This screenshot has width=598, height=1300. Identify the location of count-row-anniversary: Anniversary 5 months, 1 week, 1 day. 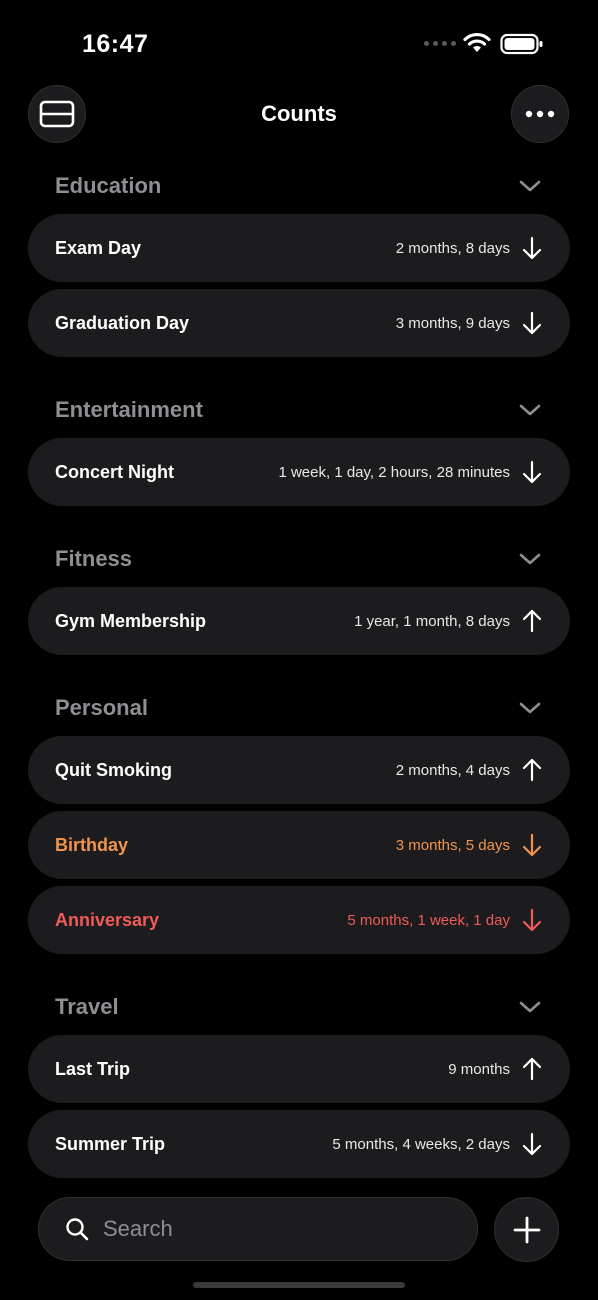
(299, 920).